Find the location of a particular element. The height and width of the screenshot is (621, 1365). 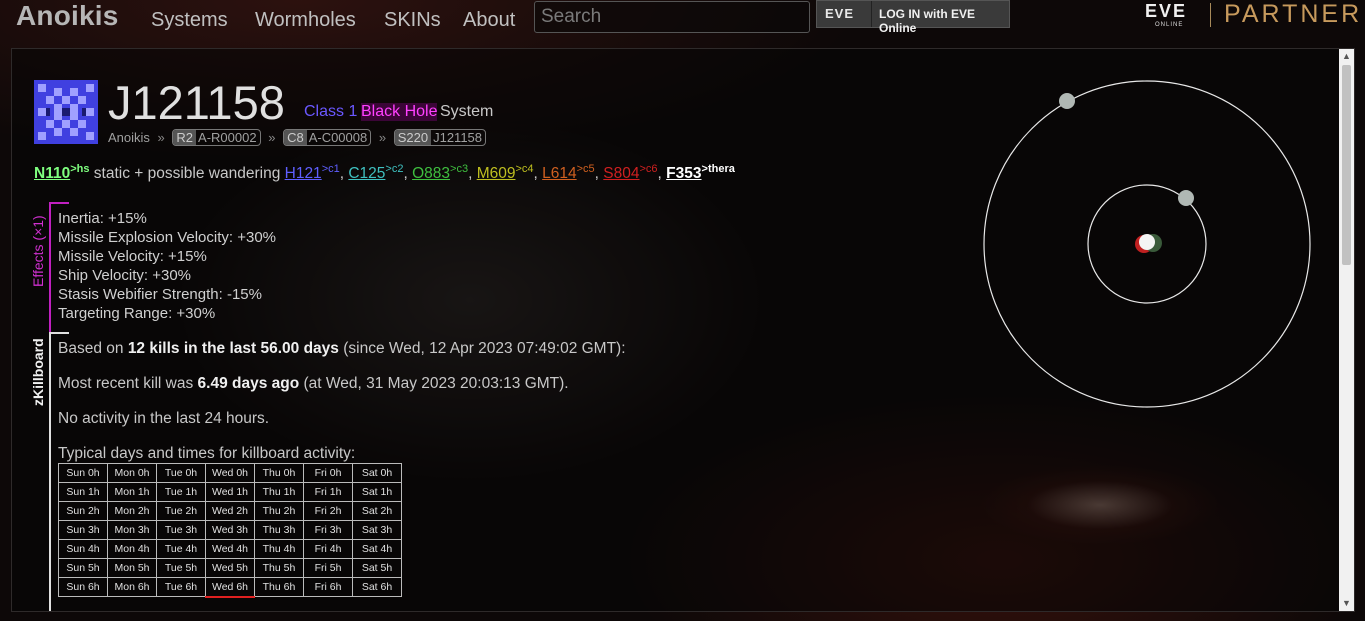

wandering-wormhole-link: S804 is located at coordinates (621, 173).